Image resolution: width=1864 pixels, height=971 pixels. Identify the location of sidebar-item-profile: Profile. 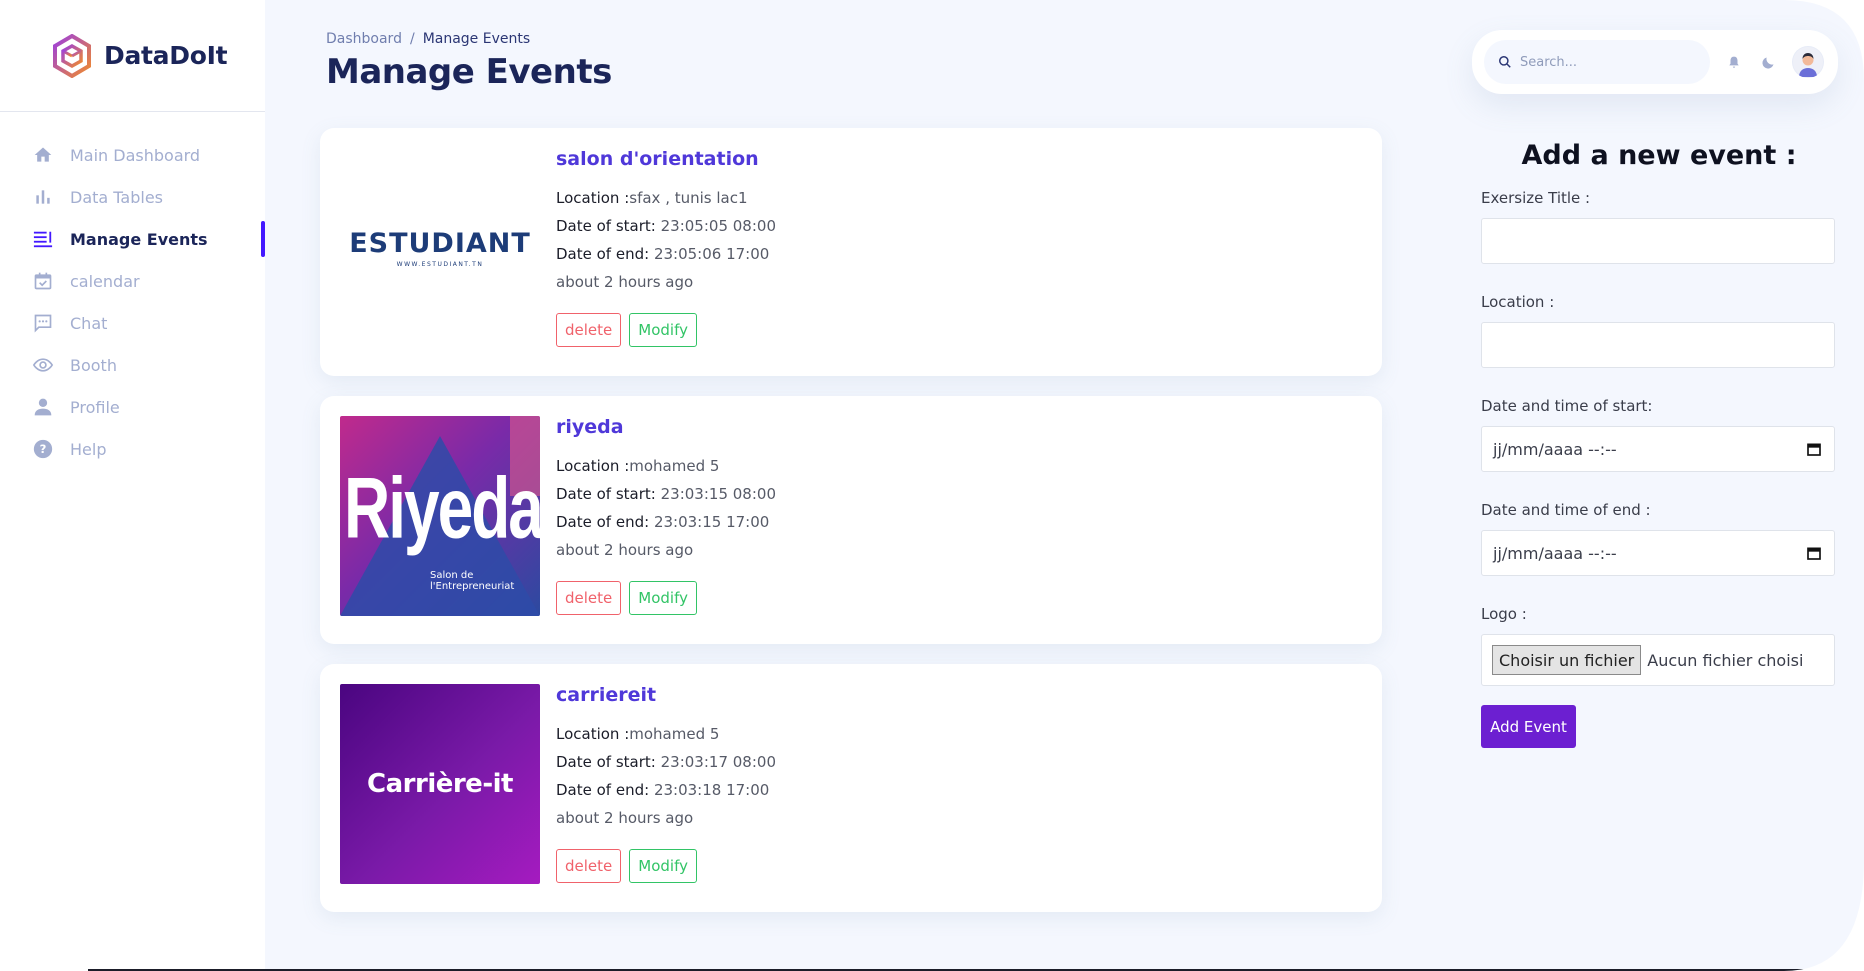
(132, 407).